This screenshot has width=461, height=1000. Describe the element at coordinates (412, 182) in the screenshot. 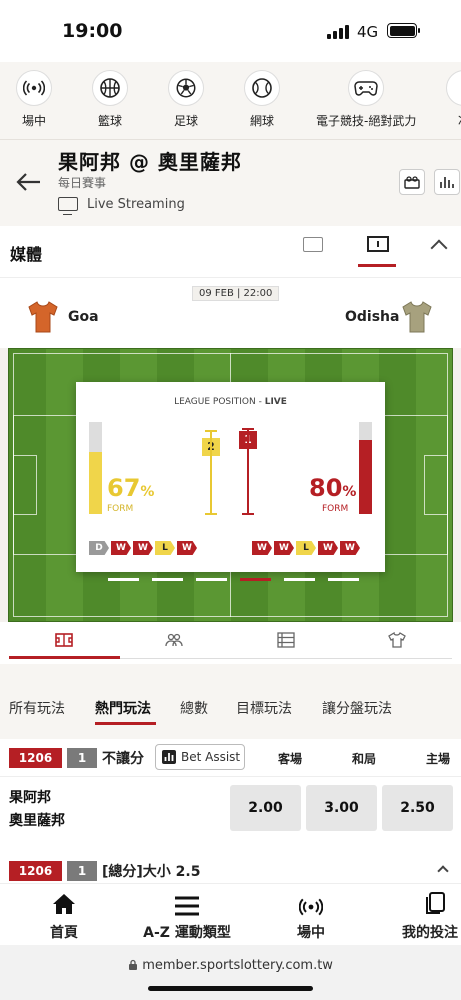

I see `lineup-button` at that location.